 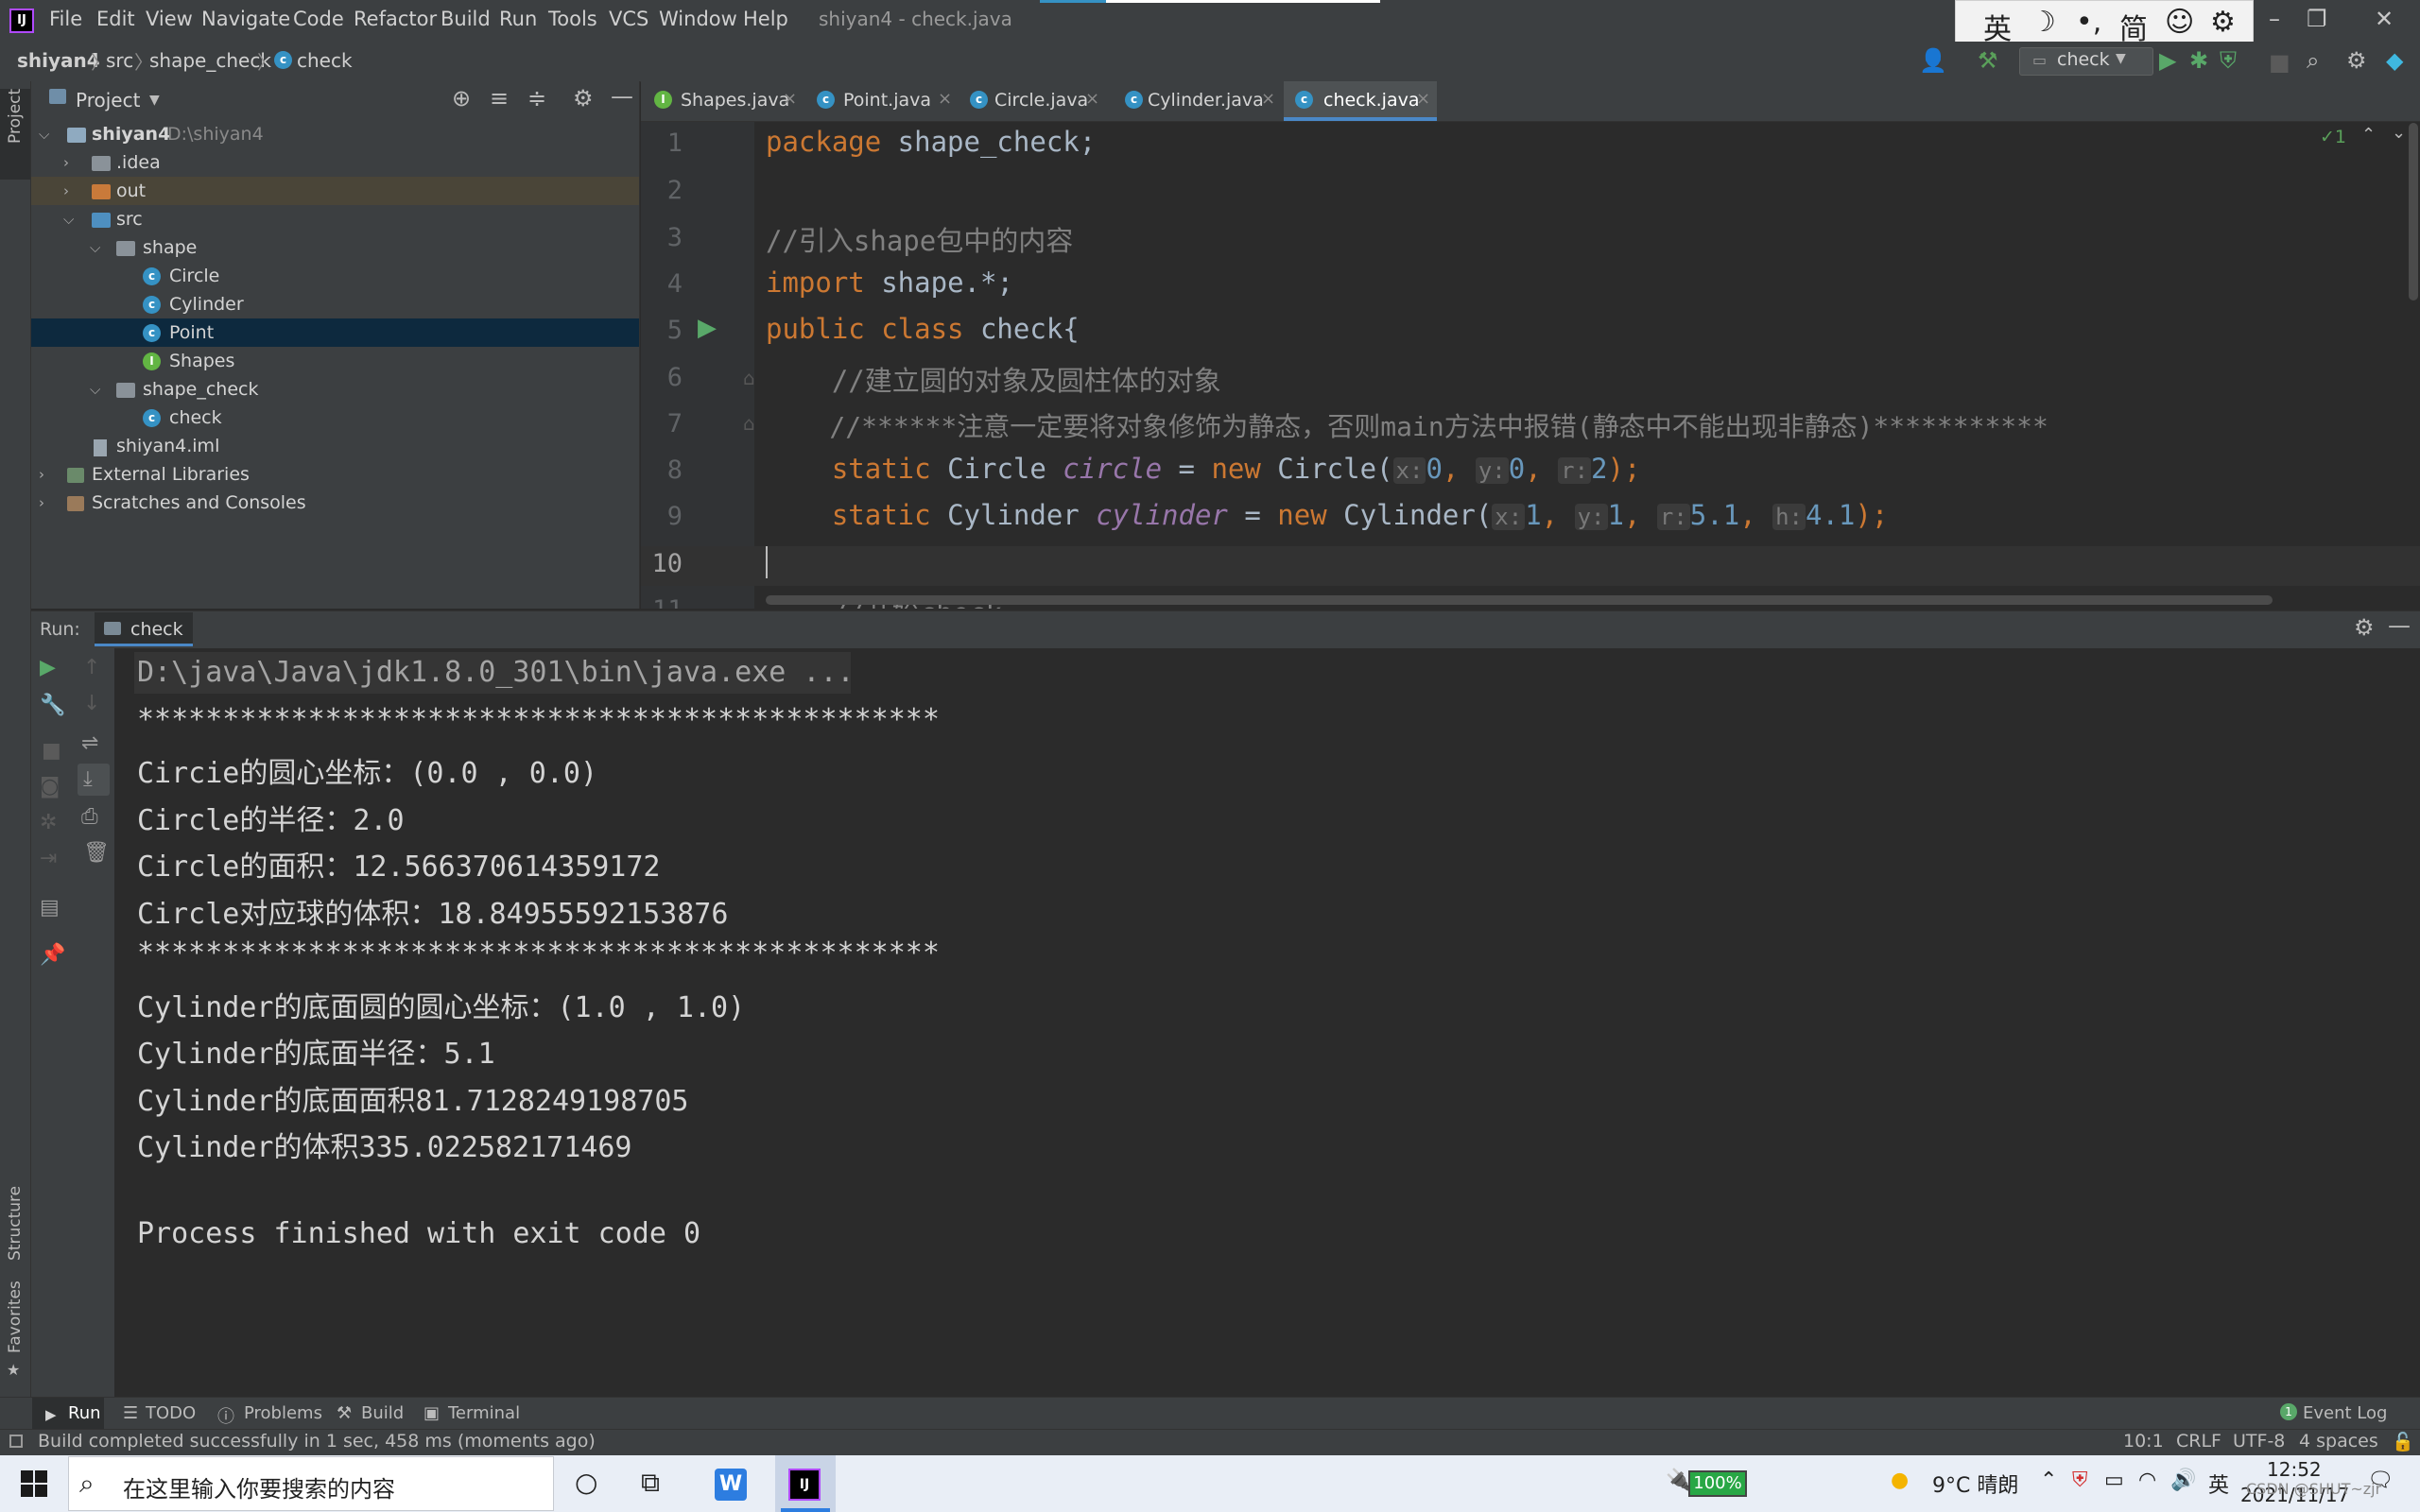 I want to click on antivirus-shield-icon: ⛨, so click(x=2080, y=1480).